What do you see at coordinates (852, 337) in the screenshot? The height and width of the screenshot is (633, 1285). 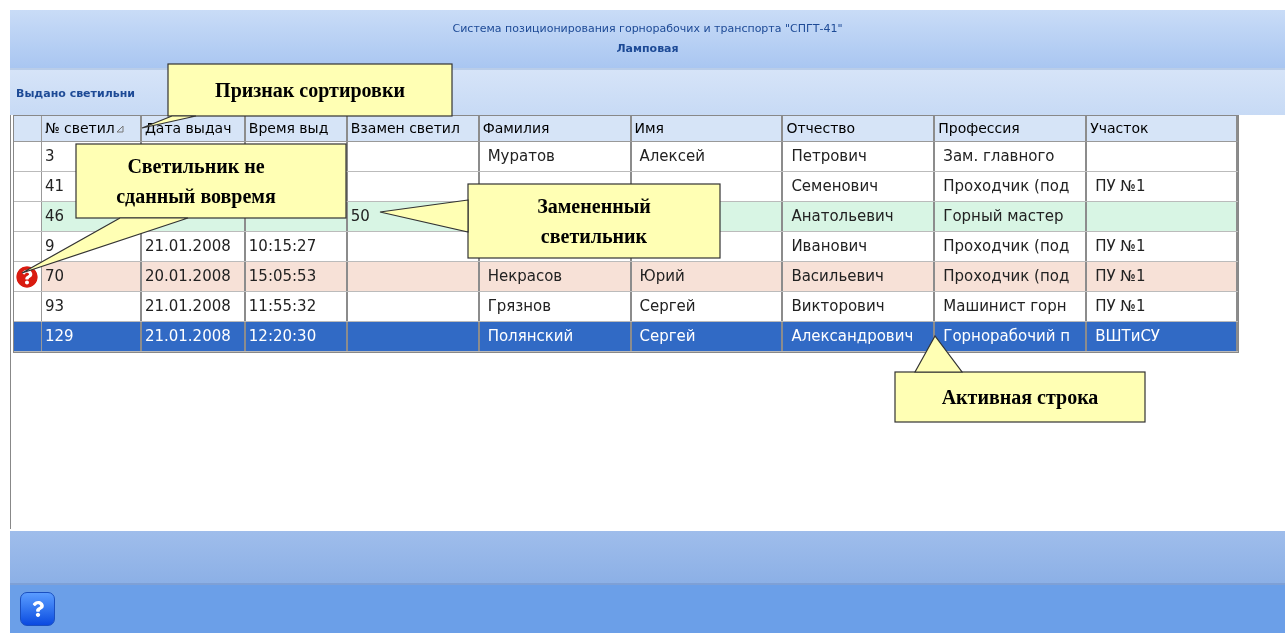 I see `table-cell-text: Александрович` at bounding box center [852, 337].